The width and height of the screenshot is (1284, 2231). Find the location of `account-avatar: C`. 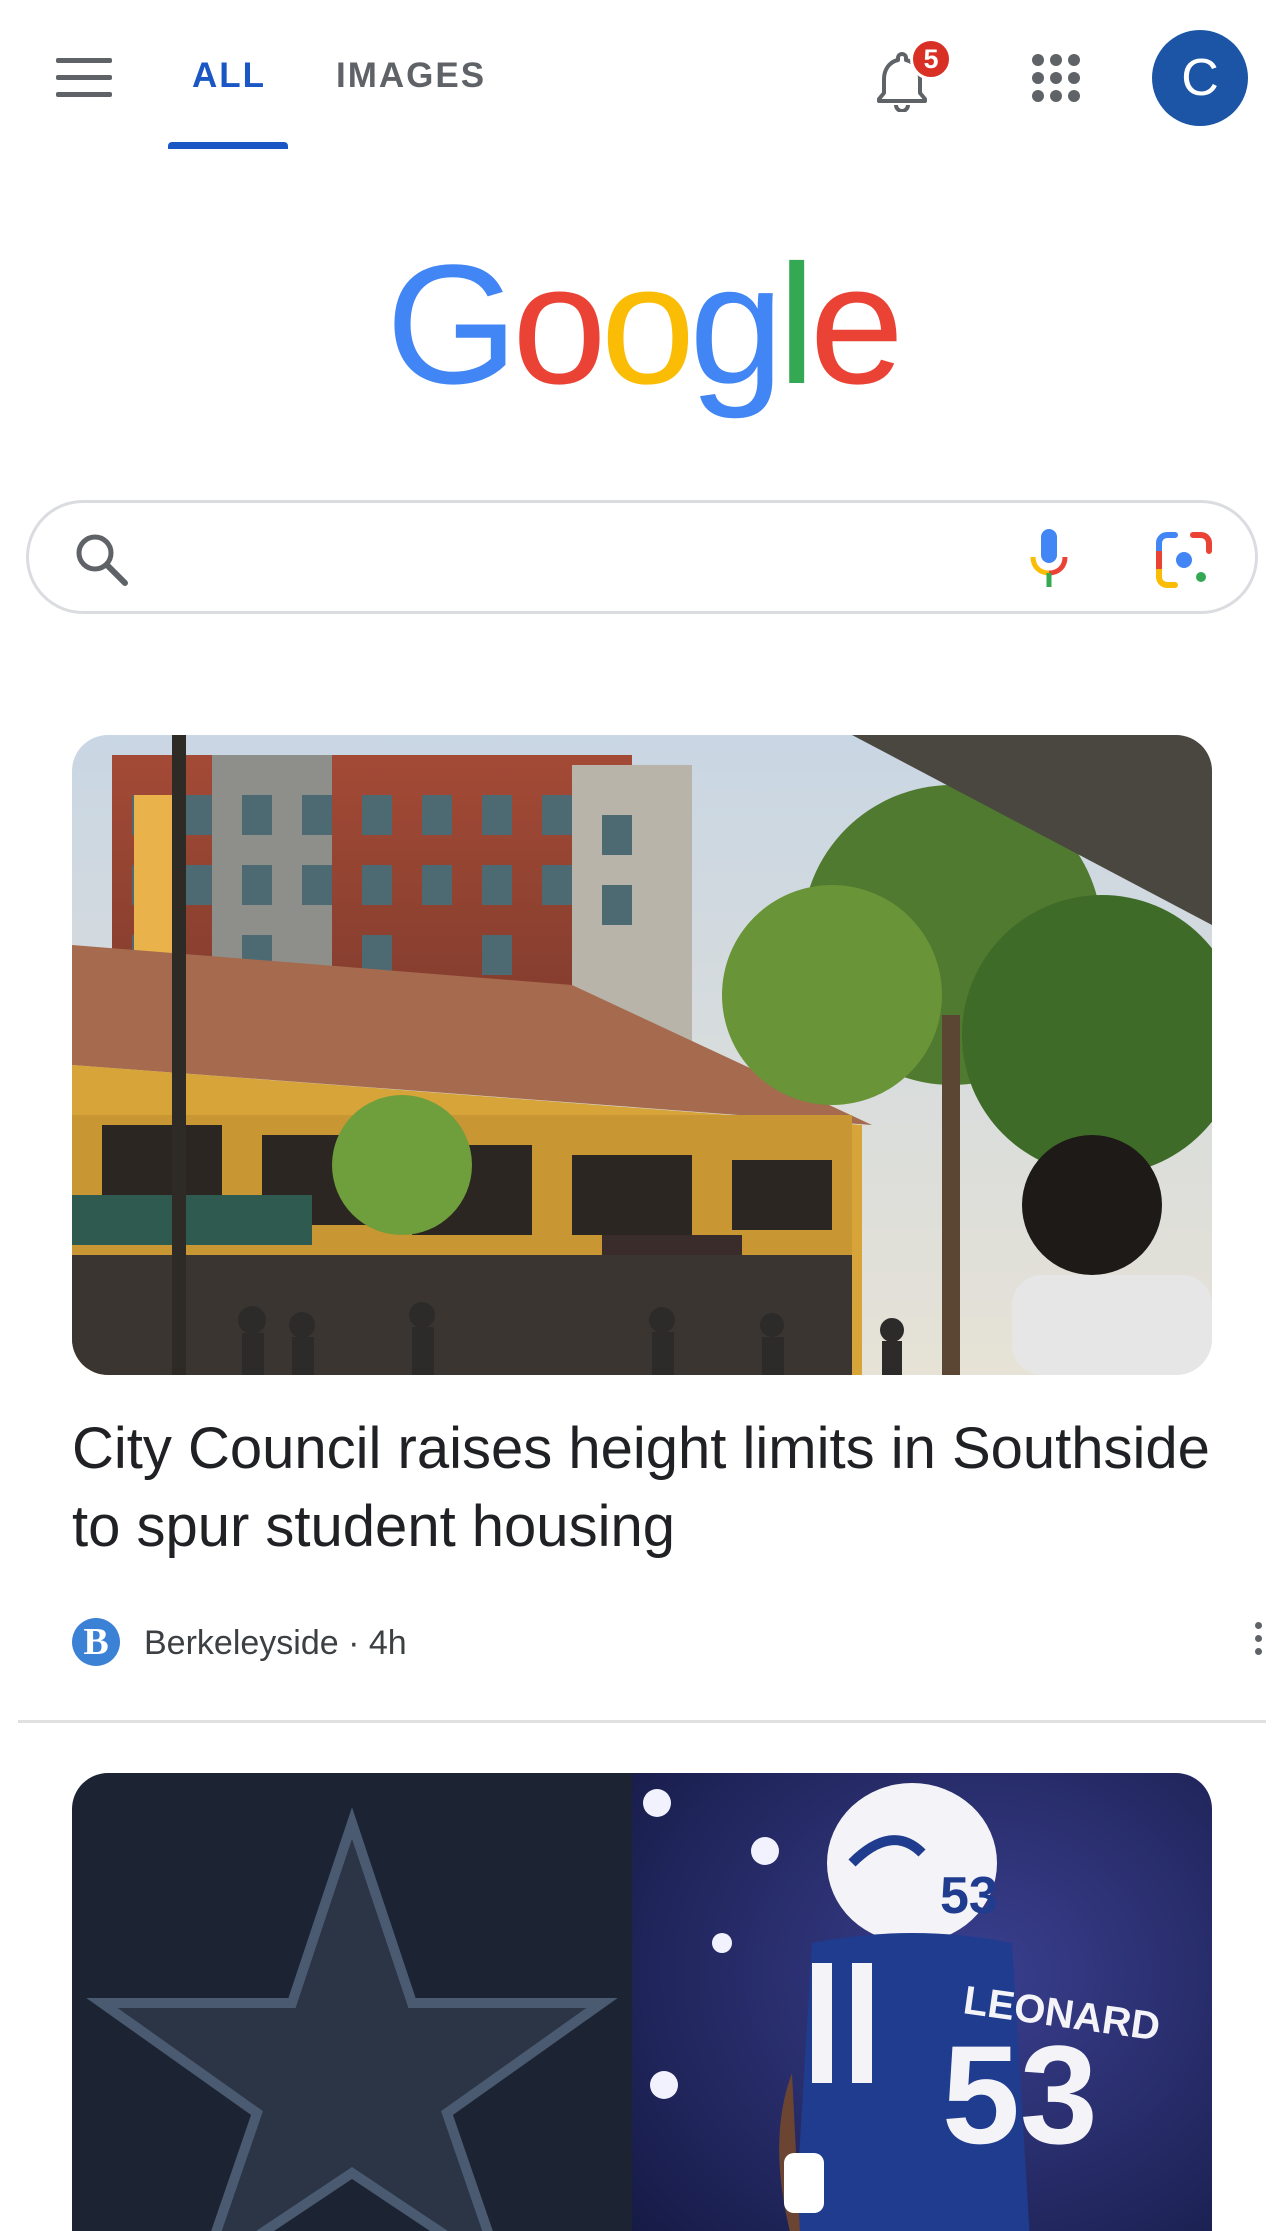

account-avatar: C is located at coordinates (1200, 78).